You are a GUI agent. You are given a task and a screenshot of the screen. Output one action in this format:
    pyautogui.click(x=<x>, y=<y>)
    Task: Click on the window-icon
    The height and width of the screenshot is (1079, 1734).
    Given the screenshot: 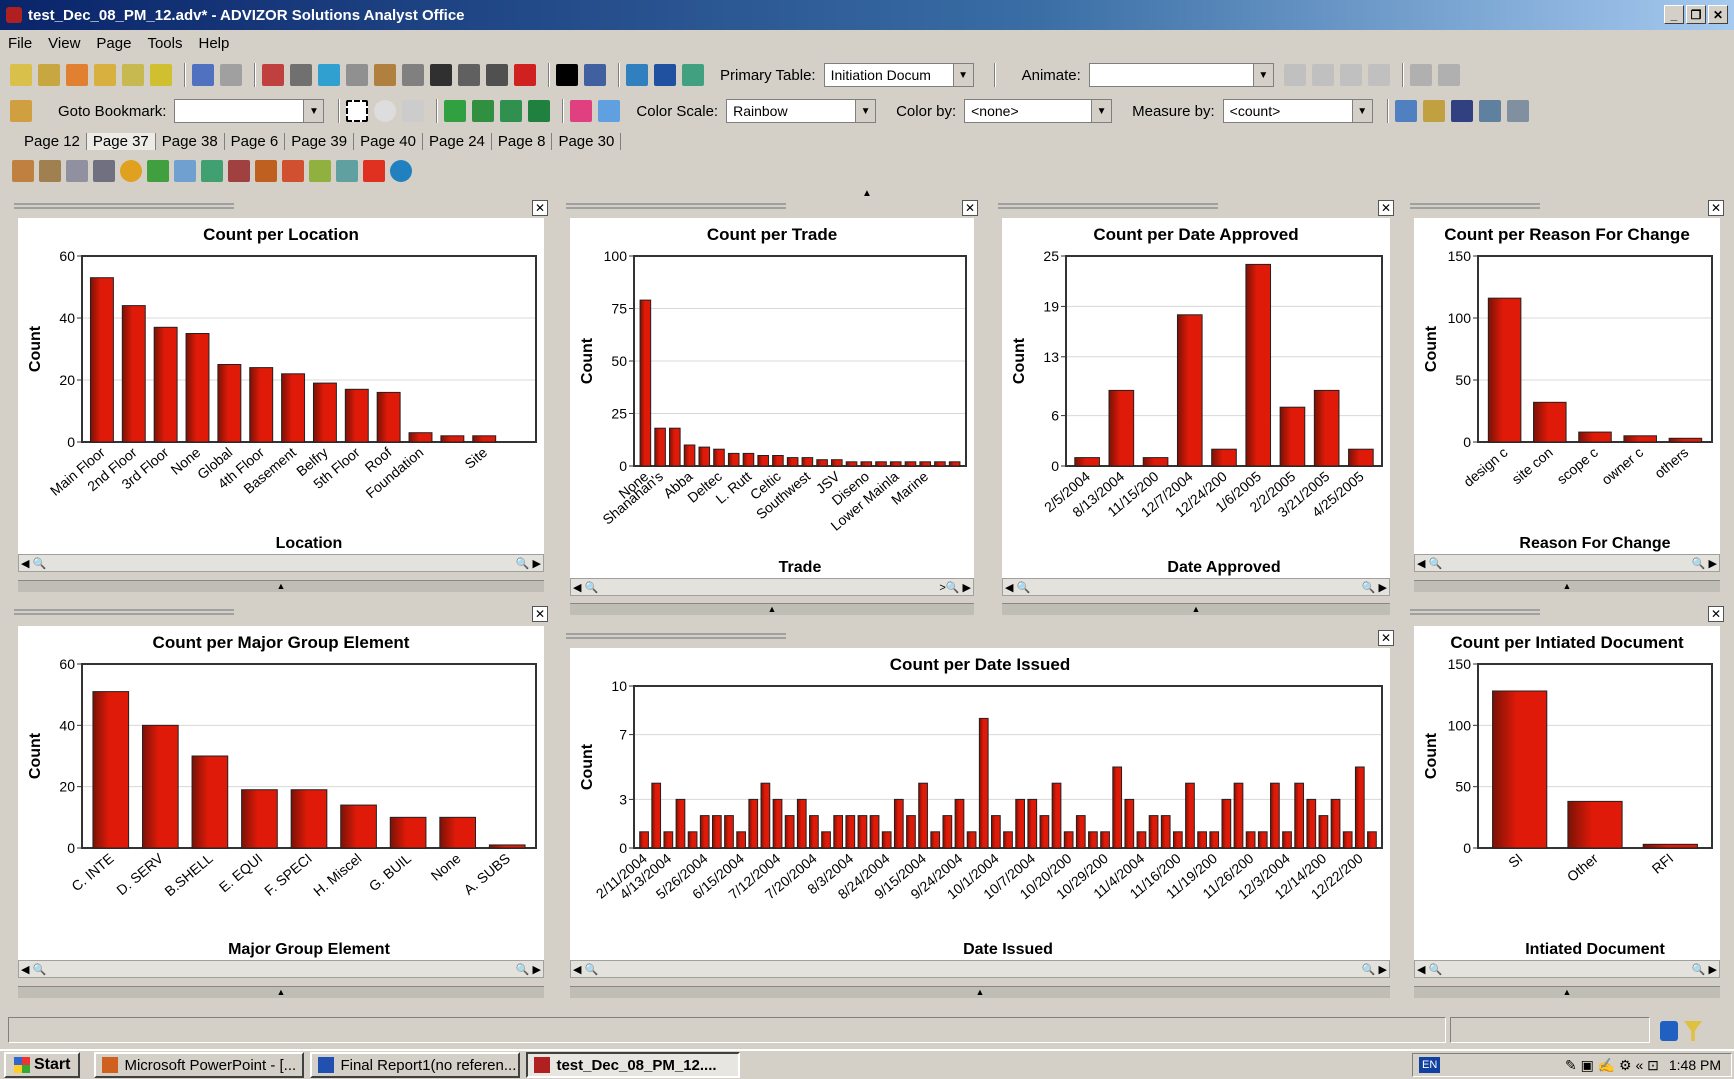 What is the action you would take?
    pyautogui.click(x=1517, y=111)
    